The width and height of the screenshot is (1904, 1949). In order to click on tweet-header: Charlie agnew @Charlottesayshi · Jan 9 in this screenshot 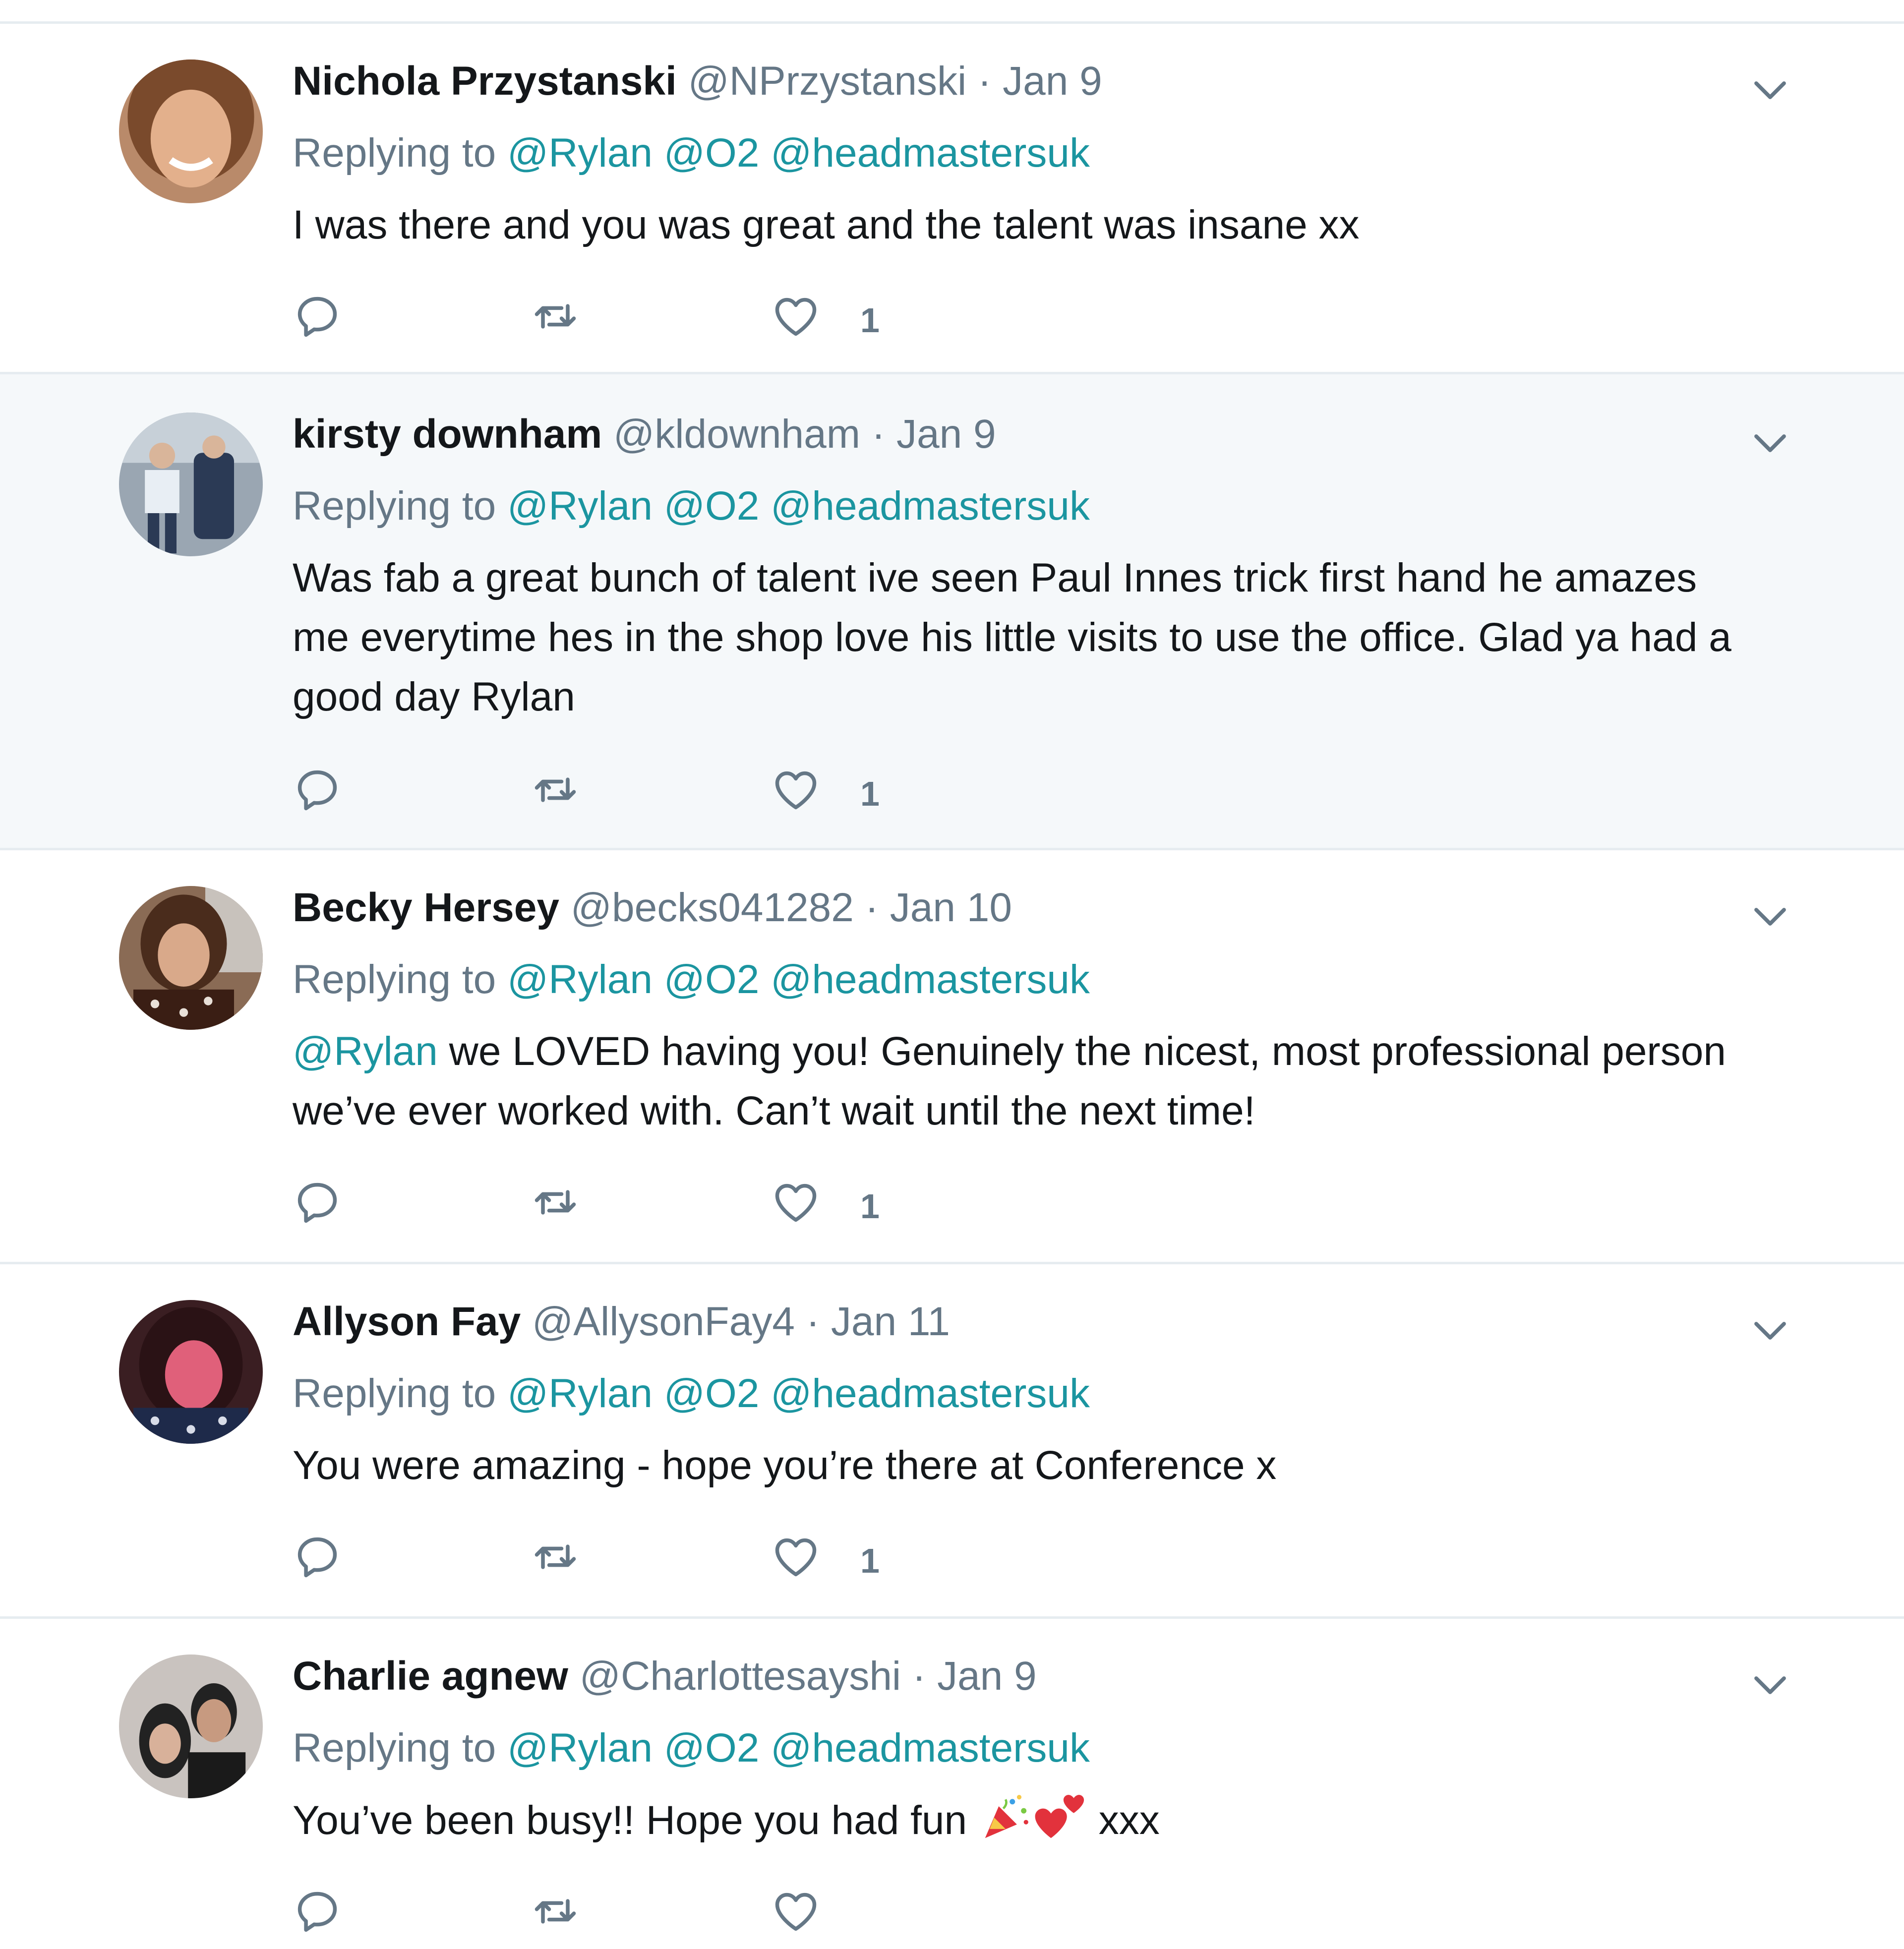, I will do `click(665, 1676)`.